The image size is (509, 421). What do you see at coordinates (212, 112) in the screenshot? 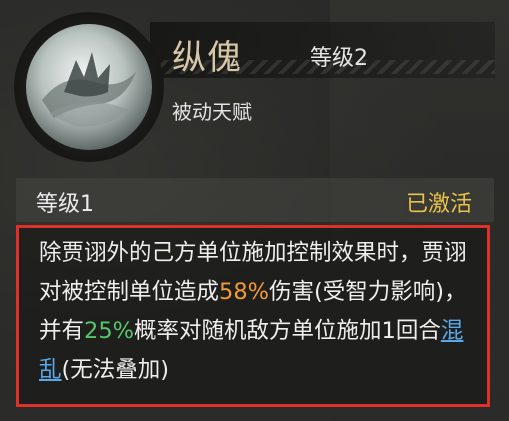
I see `skill-type: 被动天赋` at bounding box center [212, 112].